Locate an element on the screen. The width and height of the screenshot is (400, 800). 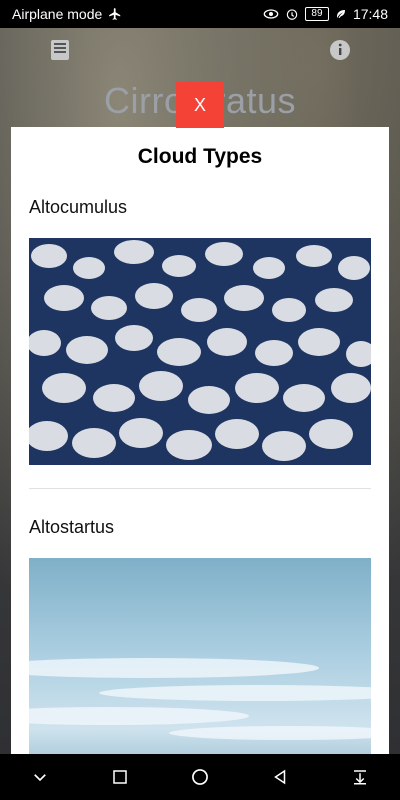
book-icon is located at coordinates (60, 50).